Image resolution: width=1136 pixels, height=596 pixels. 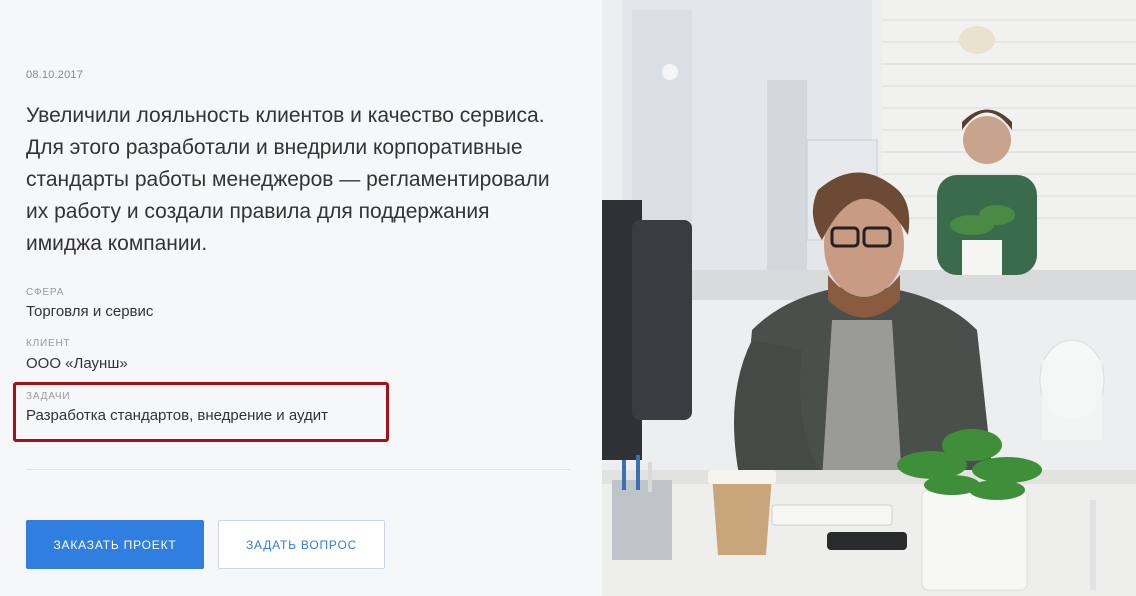 I want to click on meta-value-client: ООО «Лаунш», so click(x=77, y=363).